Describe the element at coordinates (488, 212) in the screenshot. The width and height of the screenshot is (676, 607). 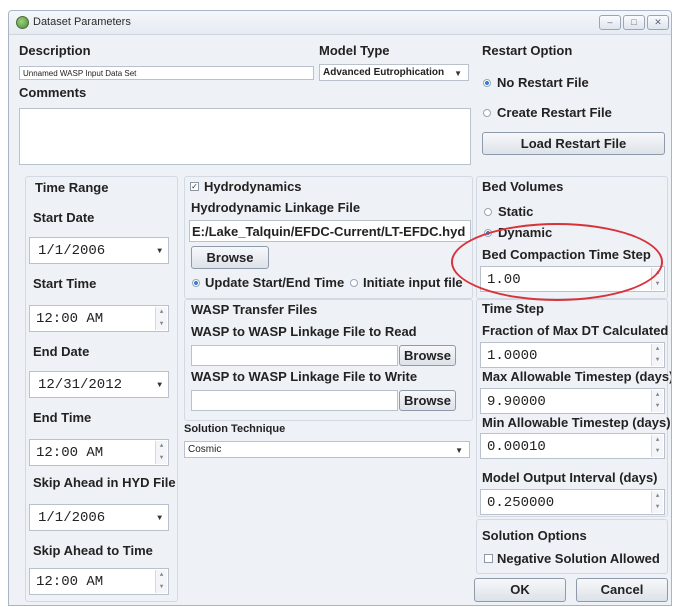
I see `static-radio` at that location.